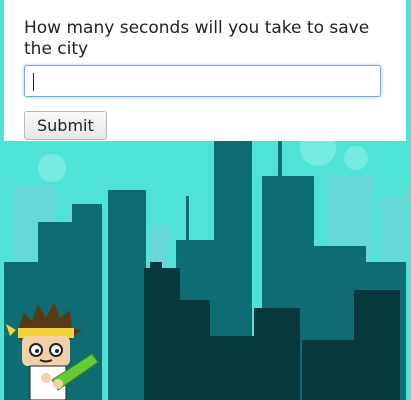 This screenshot has height=400, width=411. I want to click on answer-input, so click(202, 81).